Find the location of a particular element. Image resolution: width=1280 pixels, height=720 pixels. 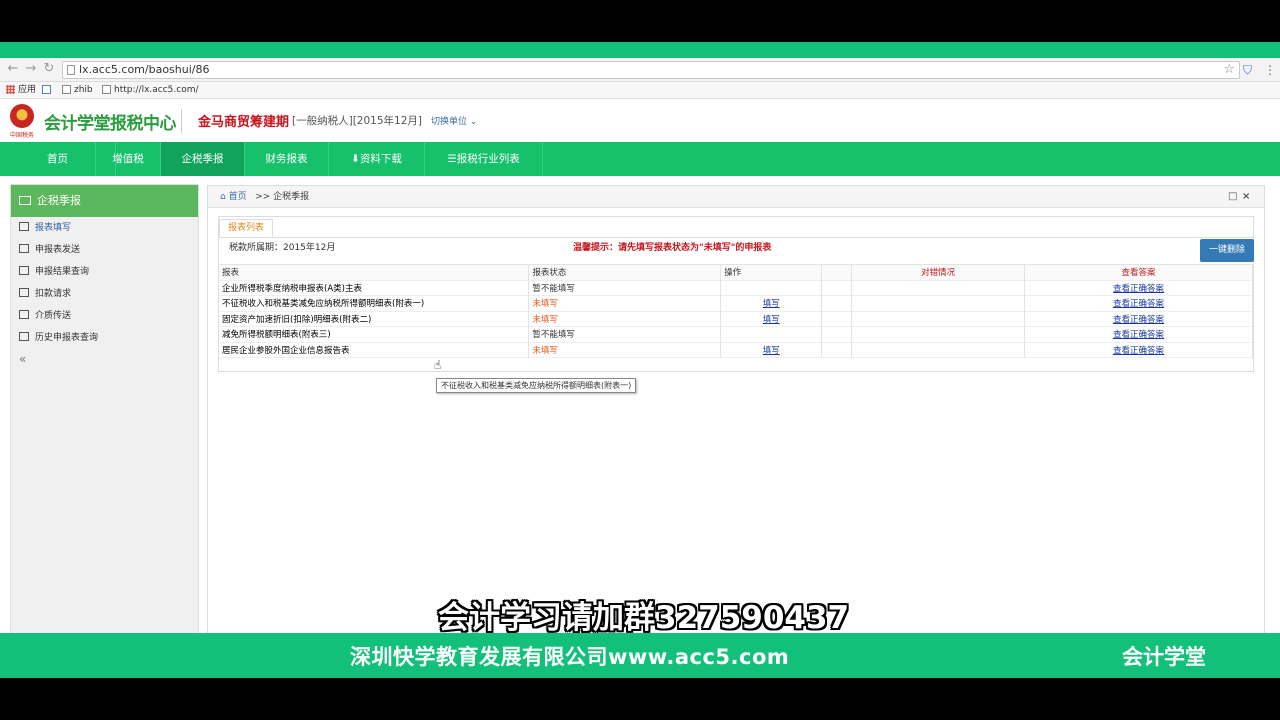

nav-industry-label: 报税行业列表 is located at coordinates (488, 159).